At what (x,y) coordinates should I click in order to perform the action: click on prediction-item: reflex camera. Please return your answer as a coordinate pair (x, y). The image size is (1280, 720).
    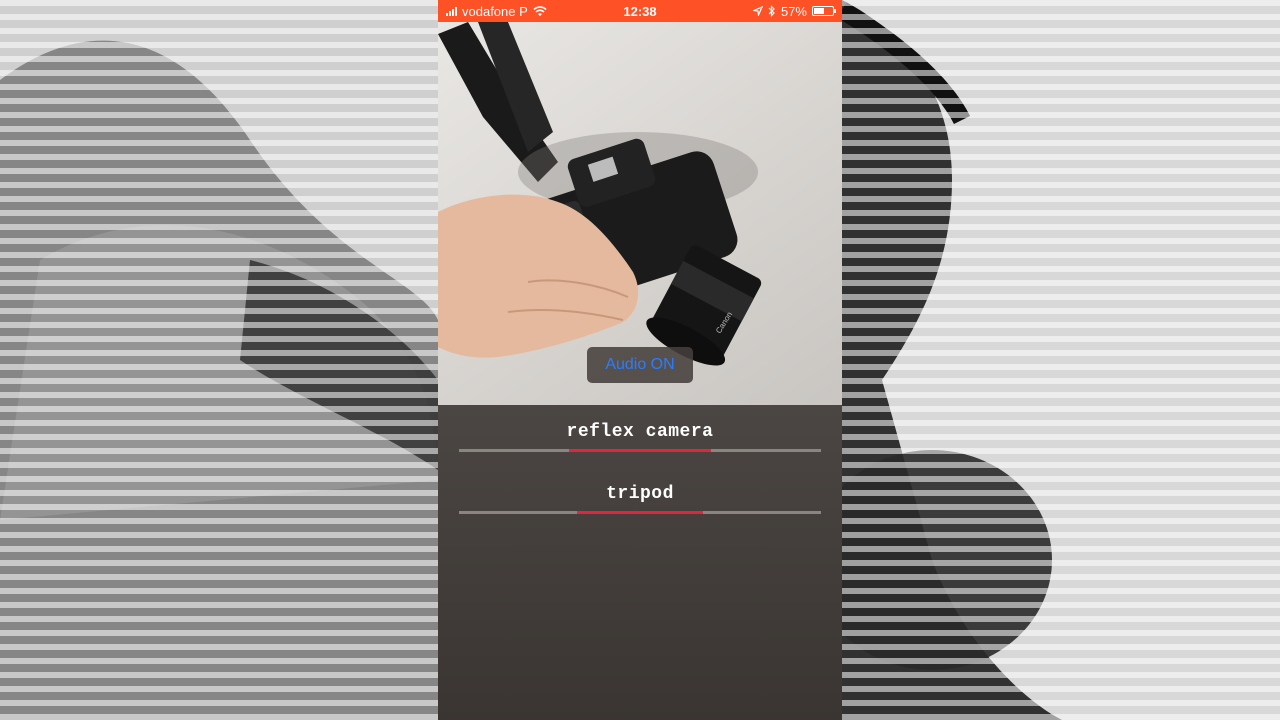
    Looking at the image, I should click on (640, 442).